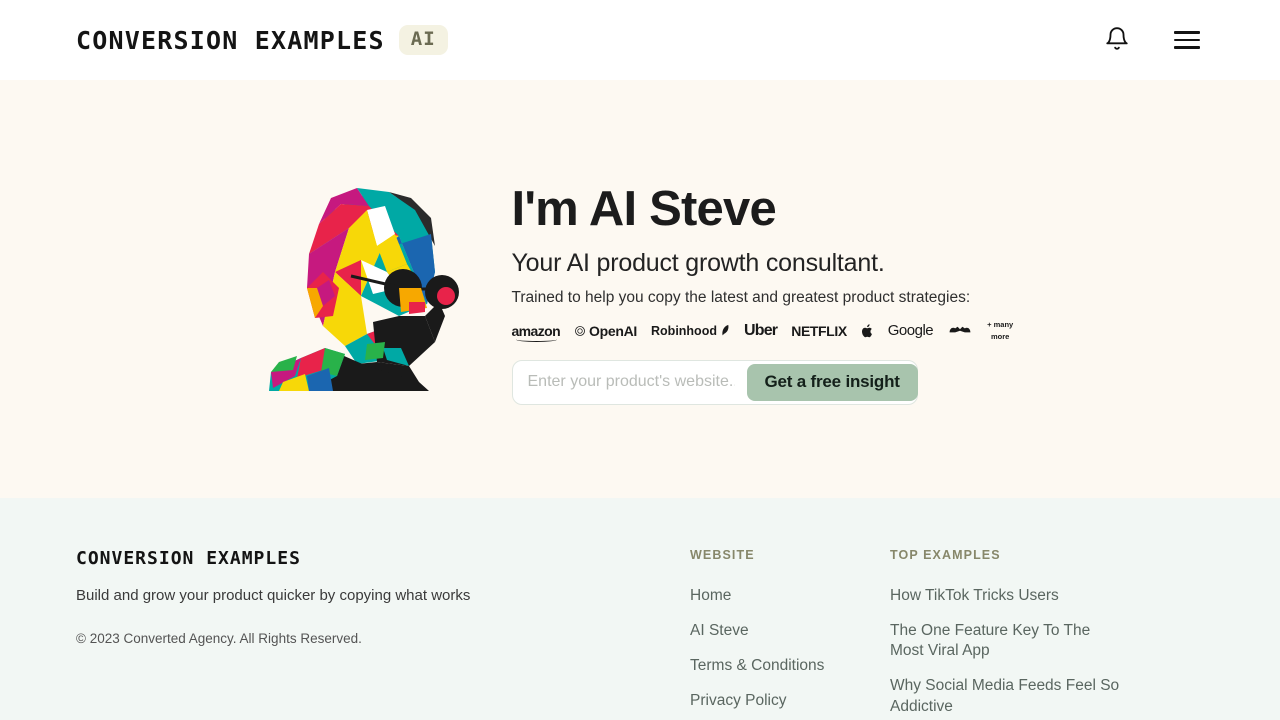  What do you see at coordinates (536, 333) in the screenshot?
I see `amazon-logo: amazon` at bounding box center [536, 333].